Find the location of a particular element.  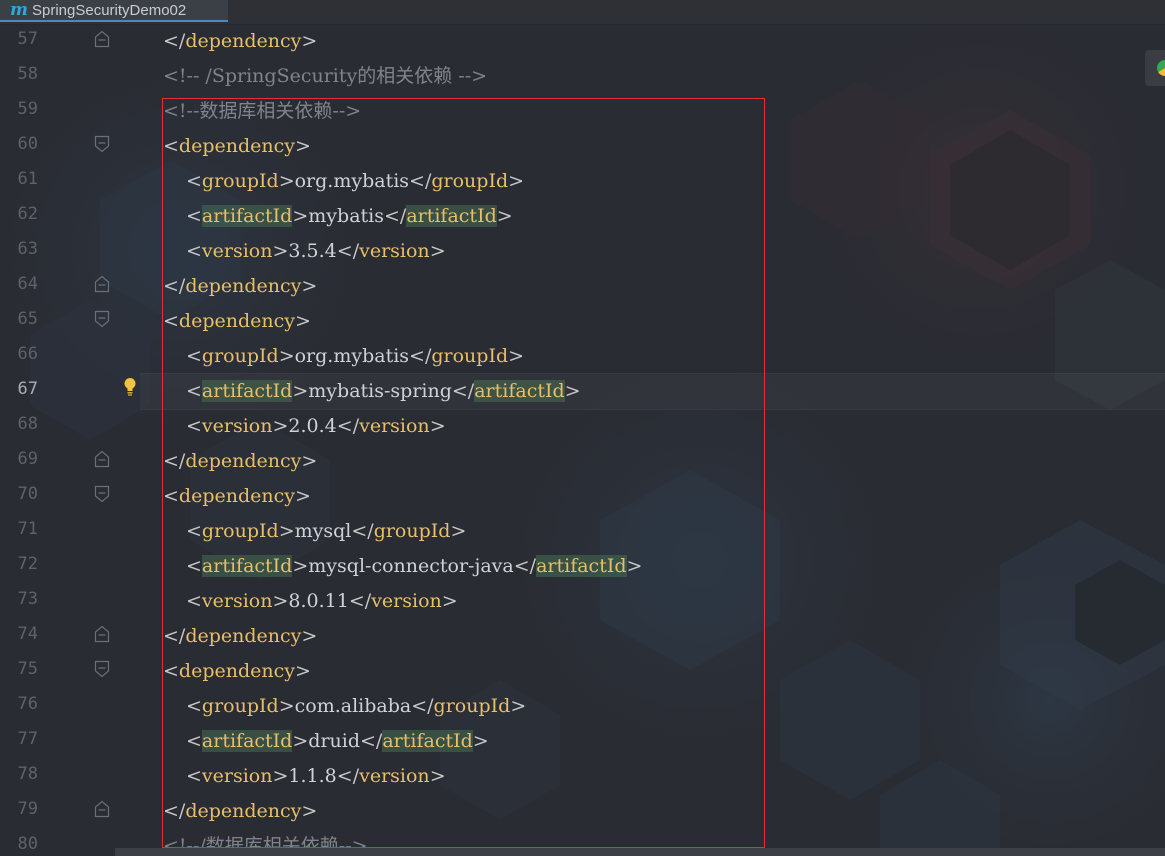

xml-bracket: </ is located at coordinates (174, 41).